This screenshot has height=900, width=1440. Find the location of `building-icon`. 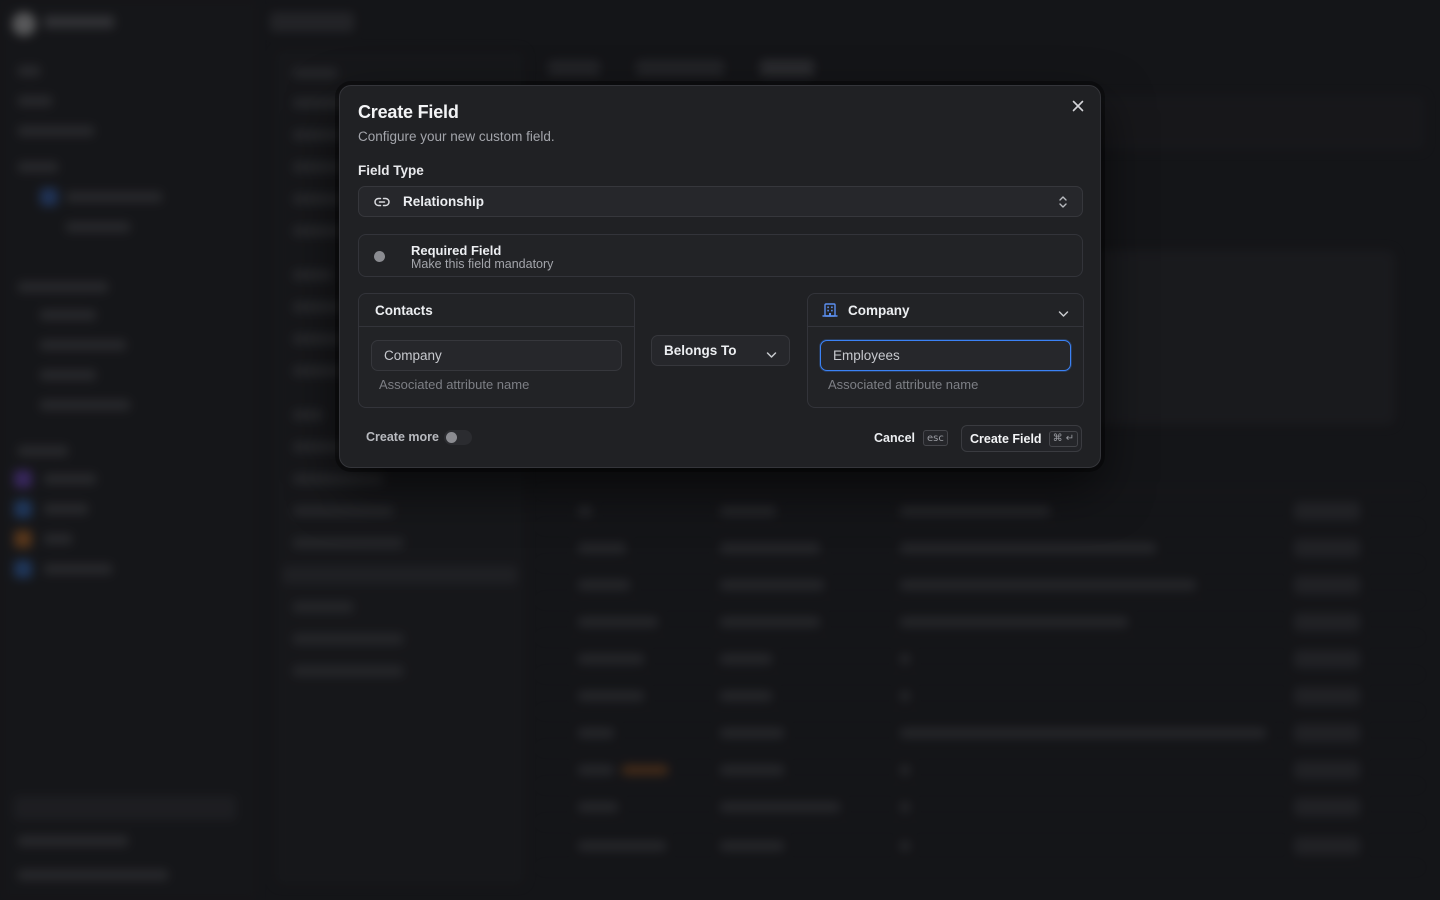

building-icon is located at coordinates (830, 310).